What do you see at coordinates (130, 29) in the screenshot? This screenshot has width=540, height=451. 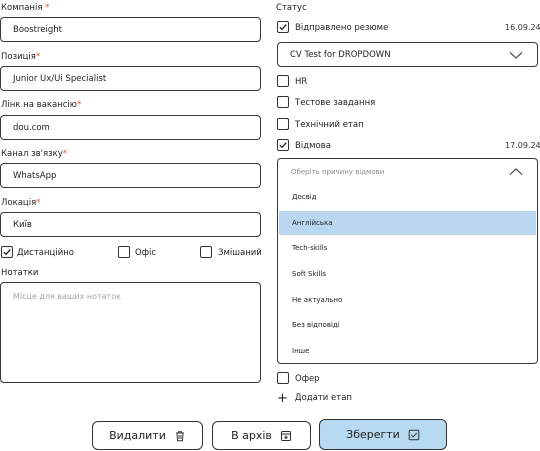 I see `company-field: Boostreight` at bounding box center [130, 29].